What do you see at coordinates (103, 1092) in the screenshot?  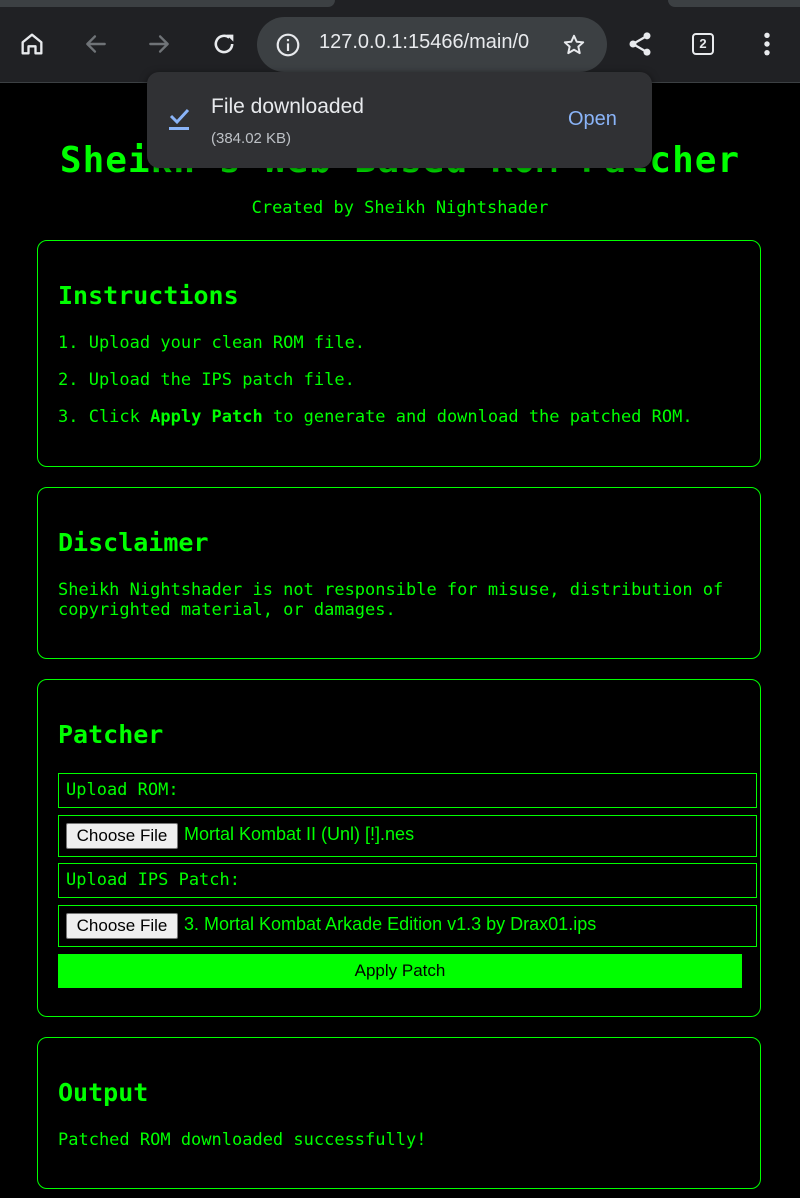 I see `output-heading: Output` at bounding box center [103, 1092].